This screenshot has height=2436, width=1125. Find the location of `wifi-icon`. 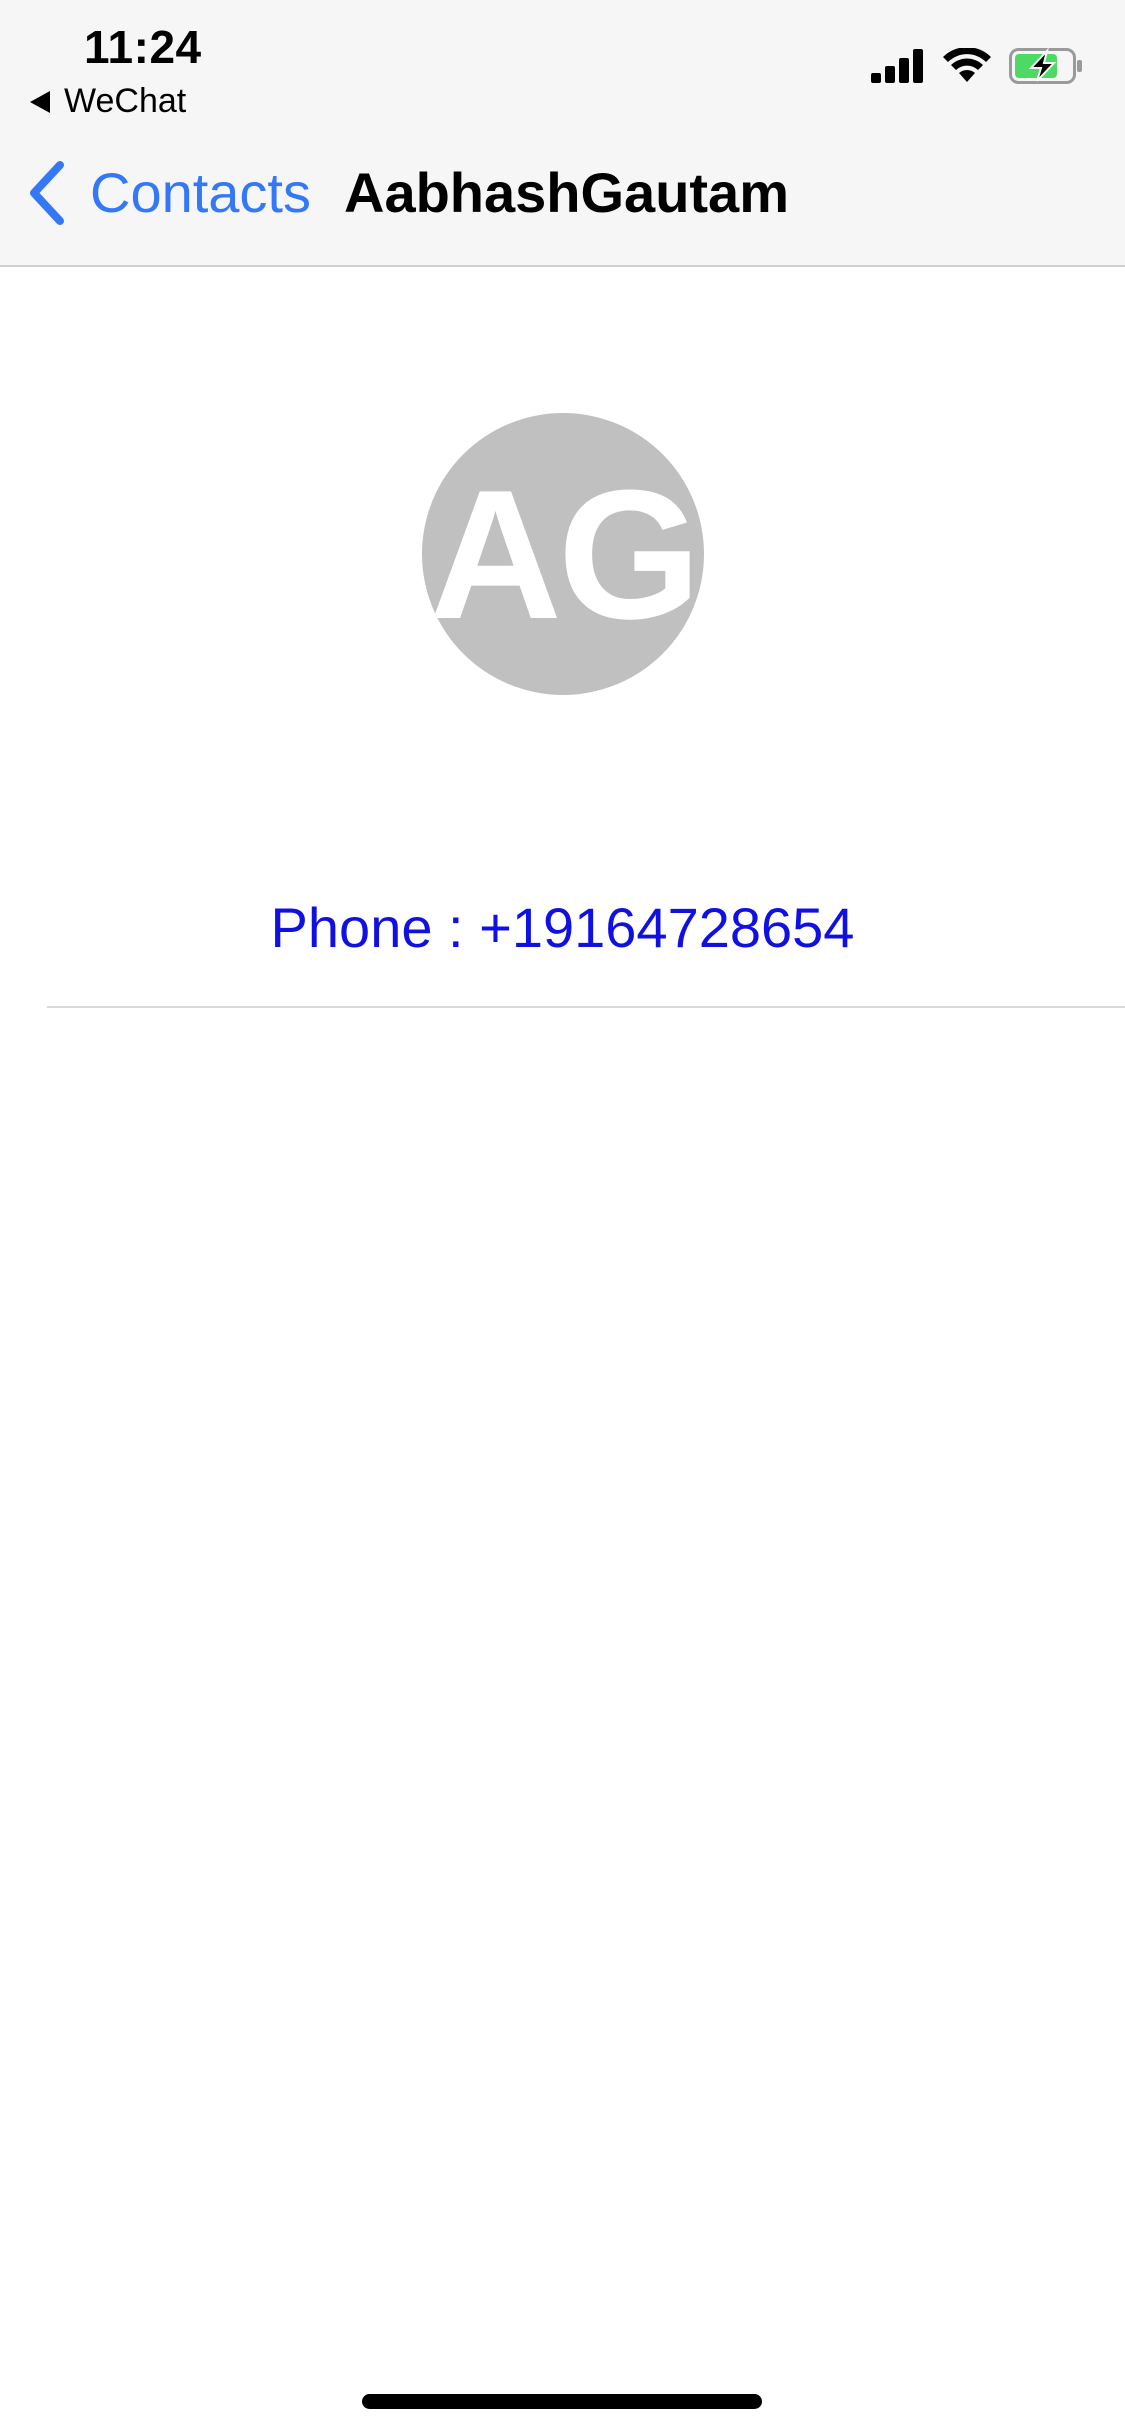

wifi-icon is located at coordinates (967, 65).